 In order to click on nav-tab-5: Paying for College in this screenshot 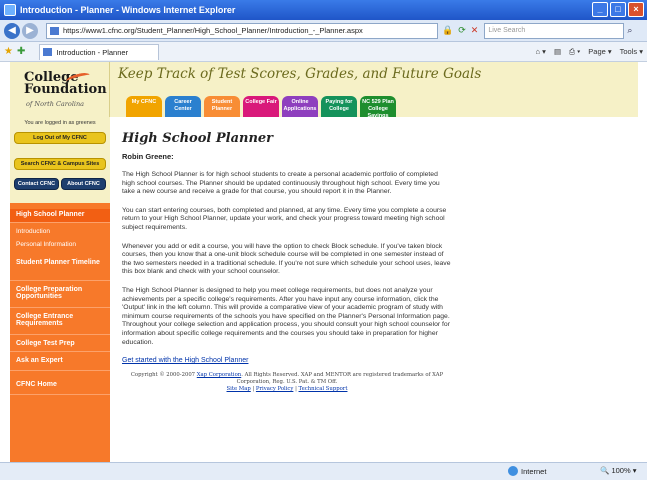, I will do `click(339, 106)`.